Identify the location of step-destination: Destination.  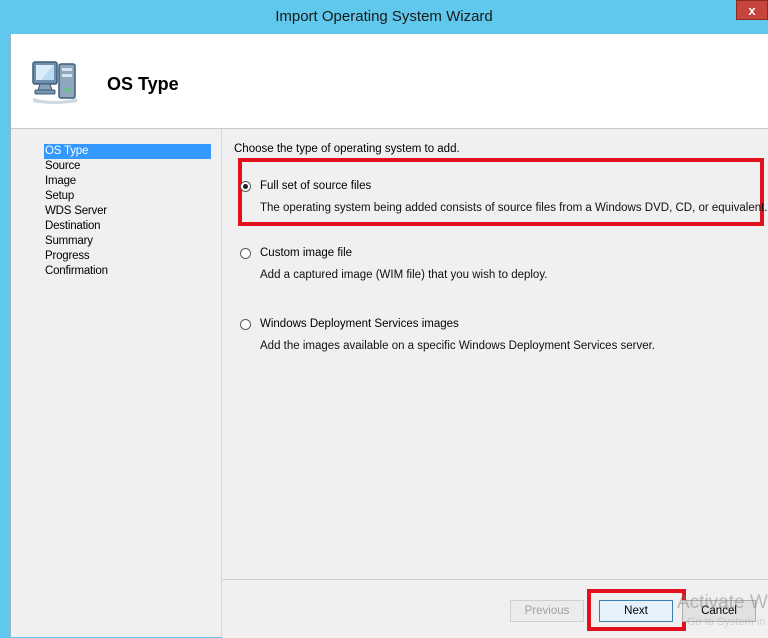
(127, 226).